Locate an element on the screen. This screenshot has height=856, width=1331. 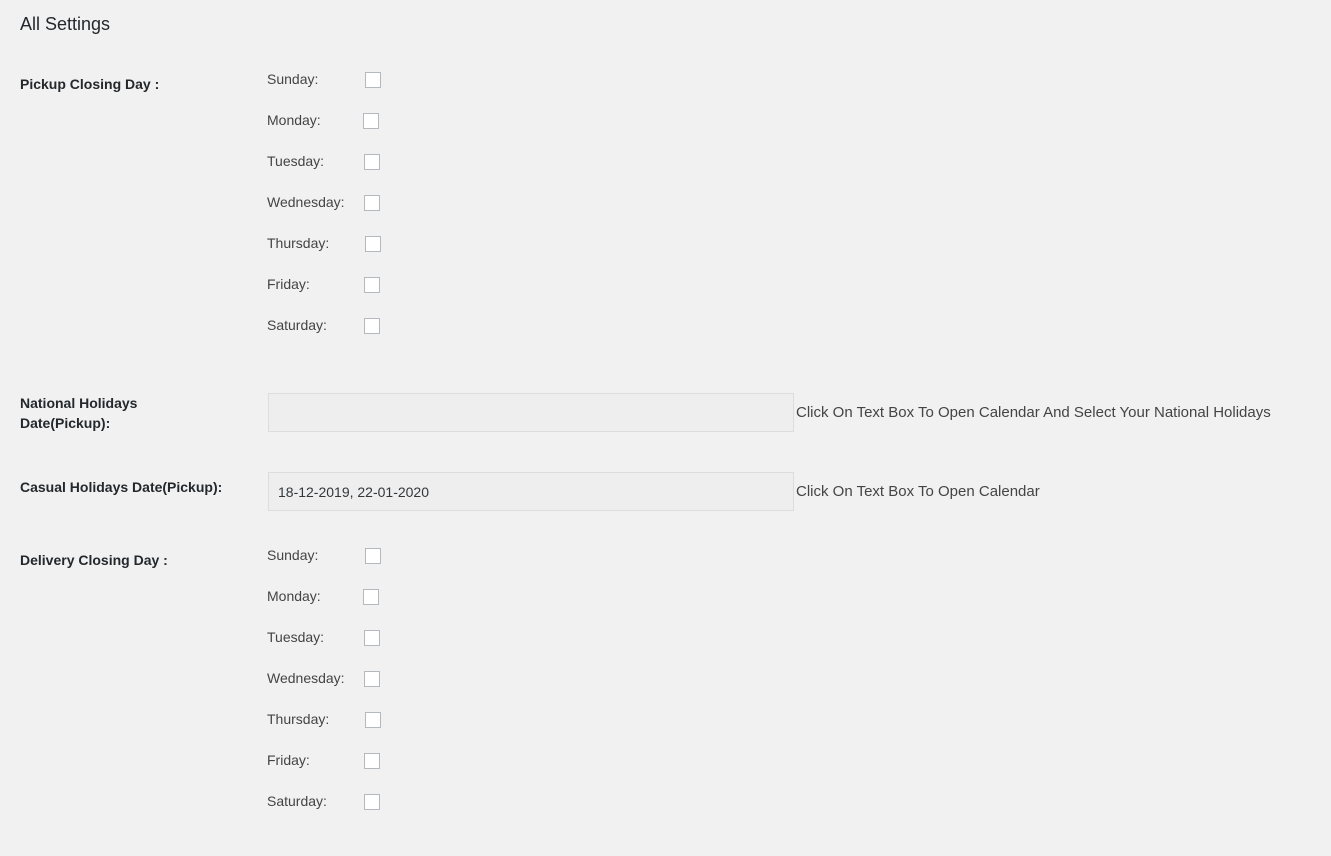
delivery-day-label-sunday: Sunday: is located at coordinates (293, 555).